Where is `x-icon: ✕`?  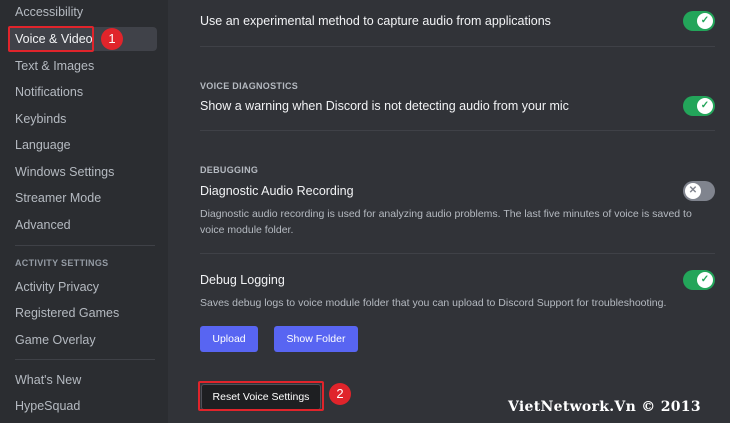
x-icon: ✕ is located at coordinates (693, 191).